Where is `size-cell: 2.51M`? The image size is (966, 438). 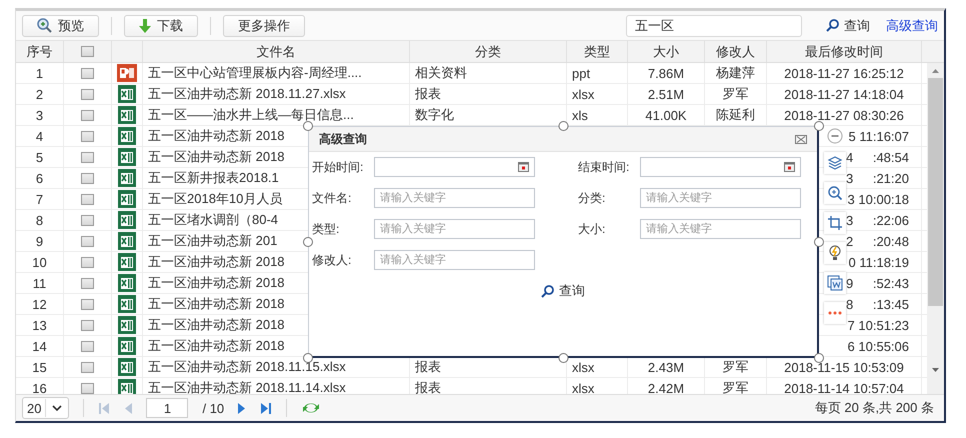
size-cell: 2.51M is located at coordinates (666, 94).